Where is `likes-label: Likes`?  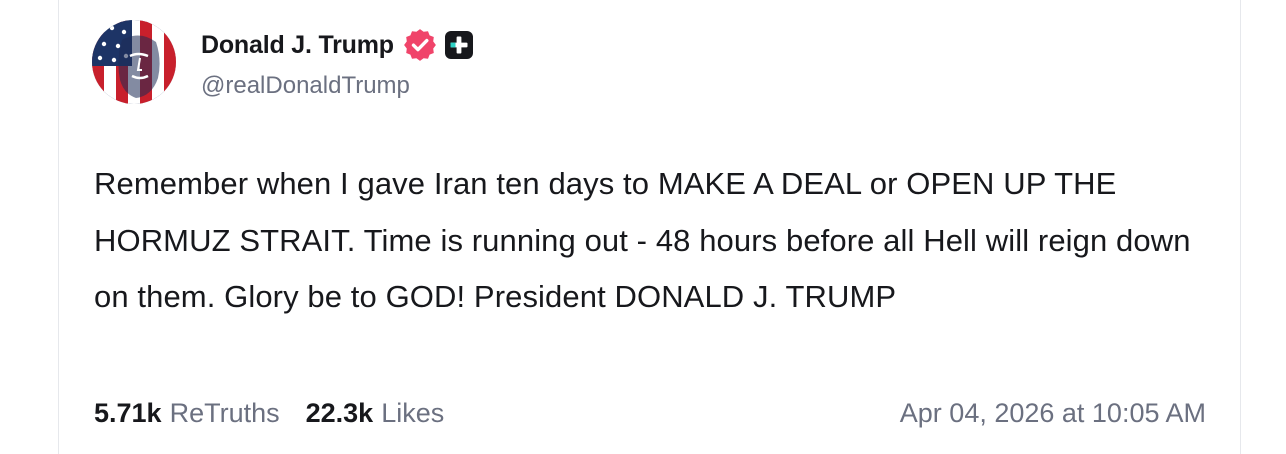 likes-label: Likes is located at coordinates (412, 413).